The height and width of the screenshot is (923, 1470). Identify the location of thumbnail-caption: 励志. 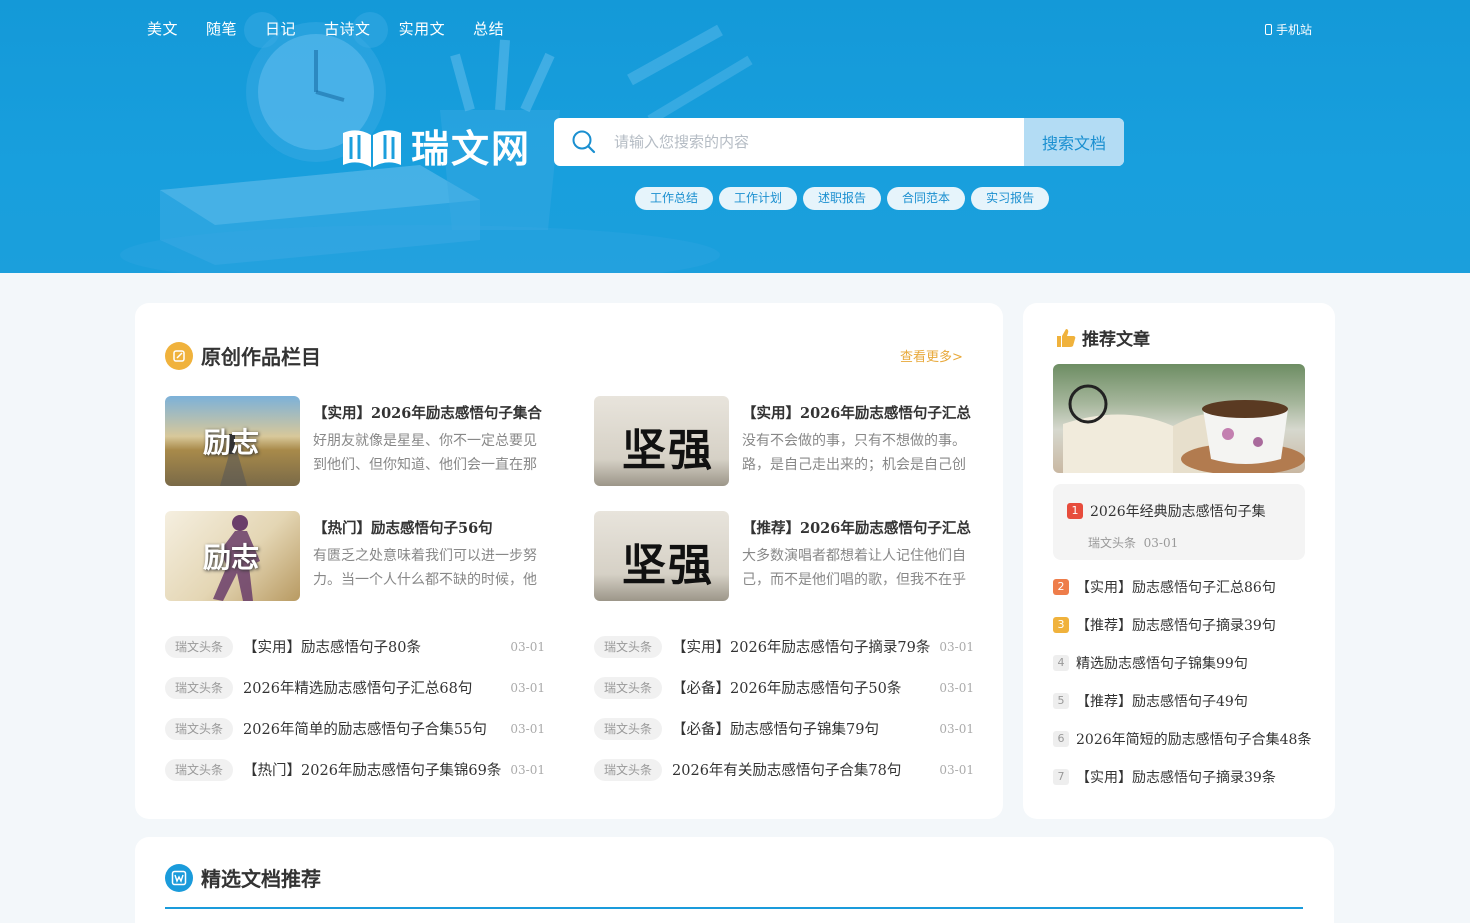
(231, 442).